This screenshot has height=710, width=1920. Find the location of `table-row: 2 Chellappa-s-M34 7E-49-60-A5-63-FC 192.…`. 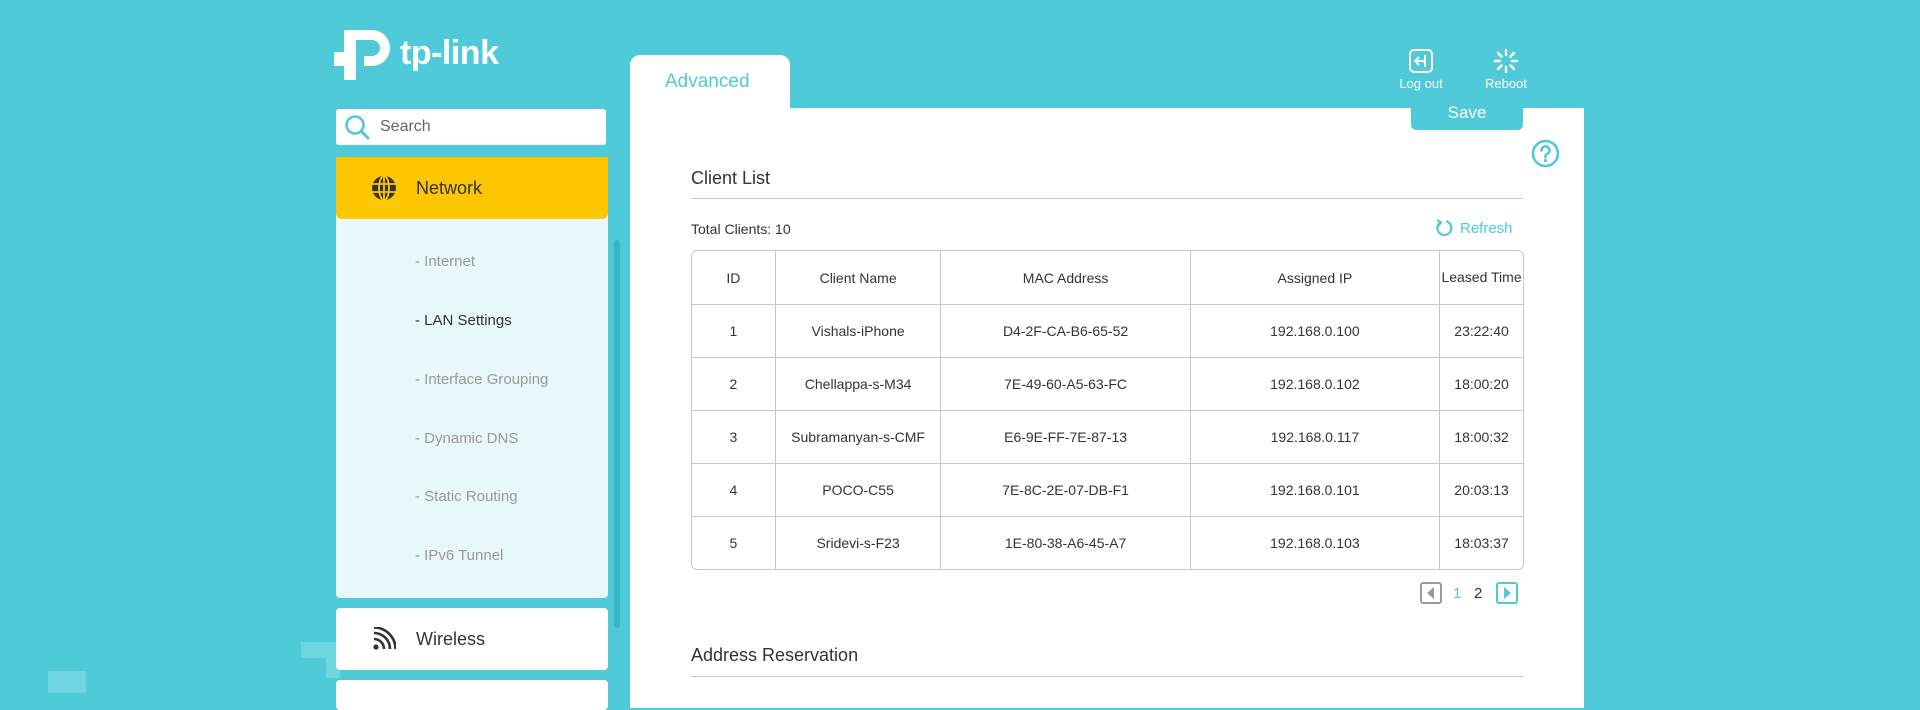

table-row: 2 Chellappa-s-M34 7E-49-60-A5-63-FC 192.… is located at coordinates (1107, 384).